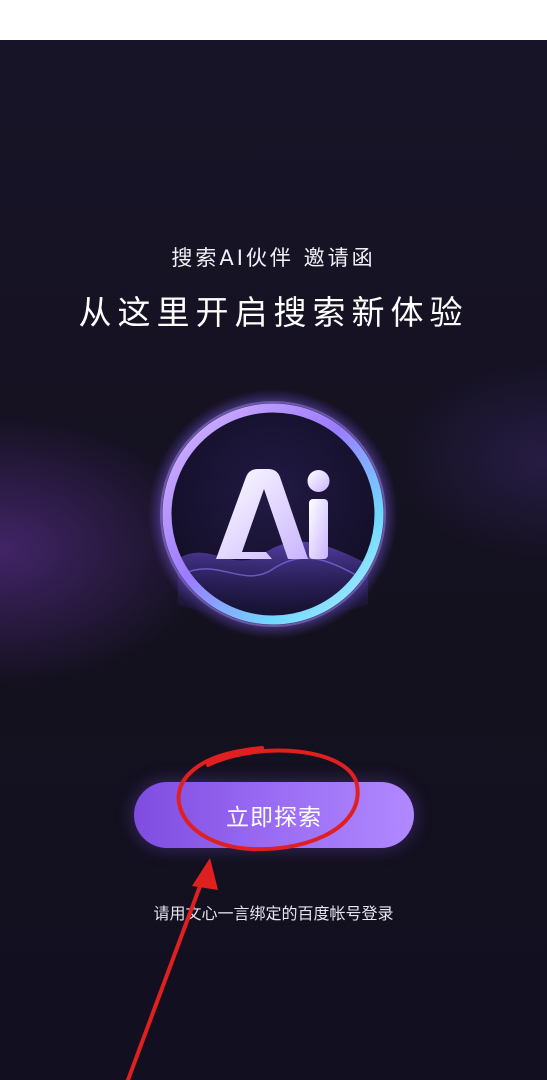  I want to click on ai-orb-icon, so click(273, 514).